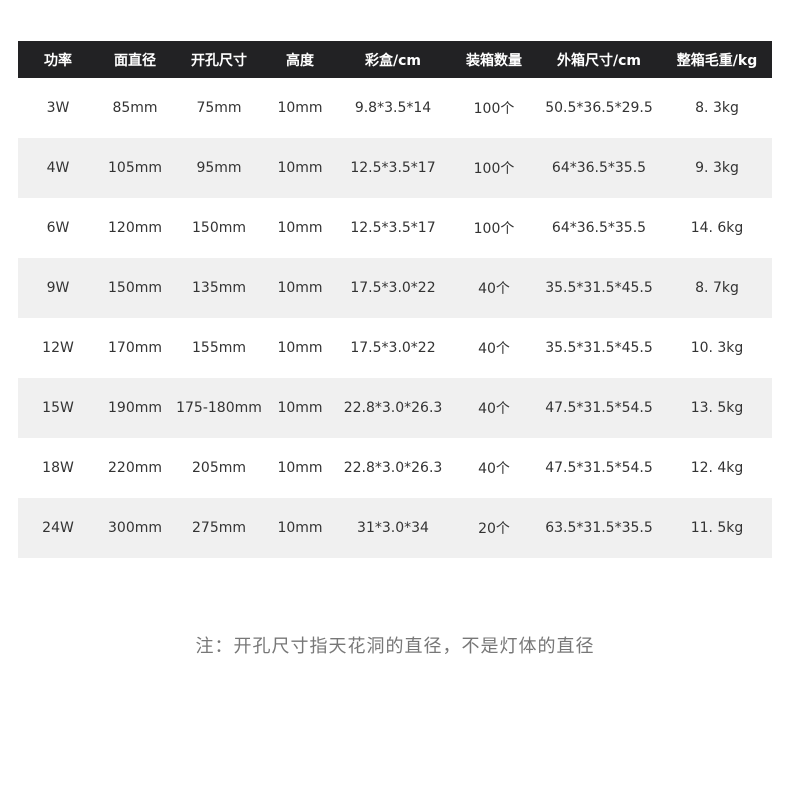 The width and height of the screenshot is (790, 793). What do you see at coordinates (58, 108) in the screenshot?
I see `cell-power: 3W` at bounding box center [58, 108].